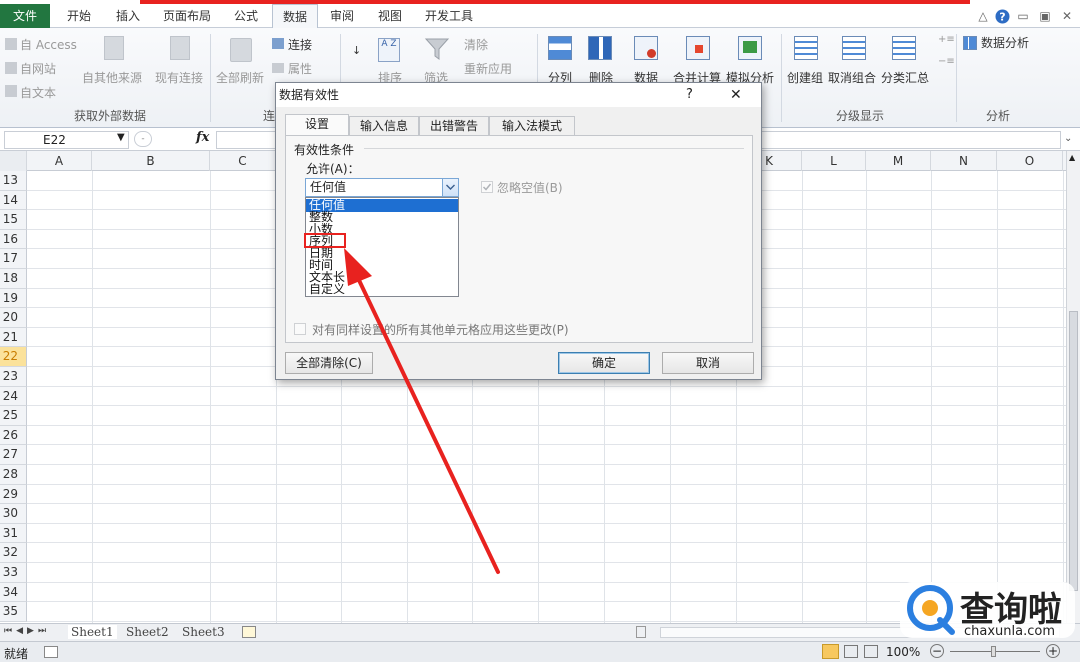 This screenshot has width=1080, height=662. I want to click on watermark-url: chaxunla.com, so click(1009, 631).